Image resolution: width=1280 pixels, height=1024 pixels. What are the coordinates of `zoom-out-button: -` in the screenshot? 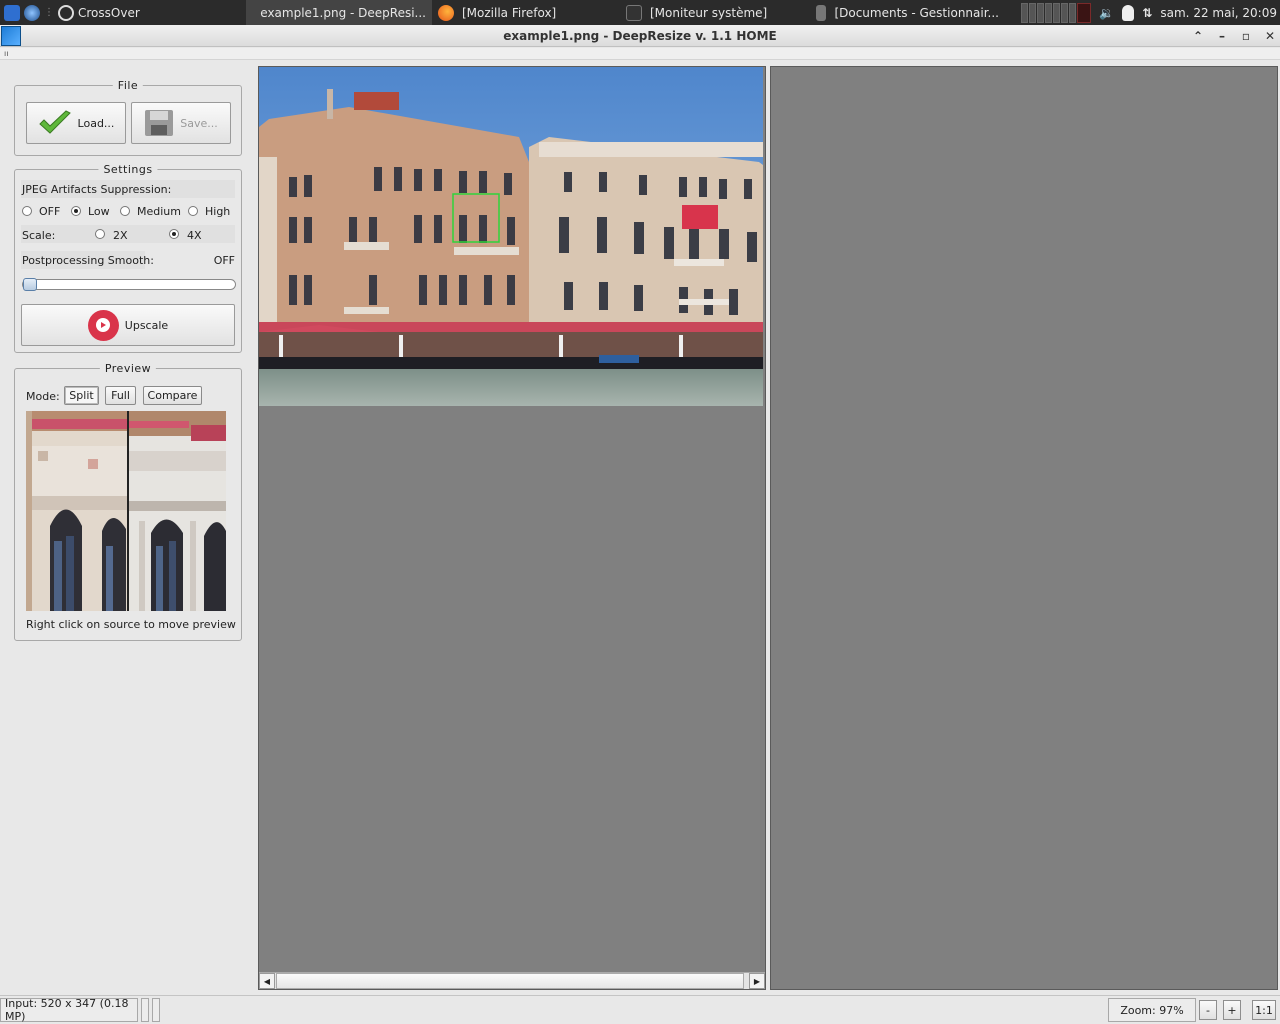 It's located at (1208, 1010).